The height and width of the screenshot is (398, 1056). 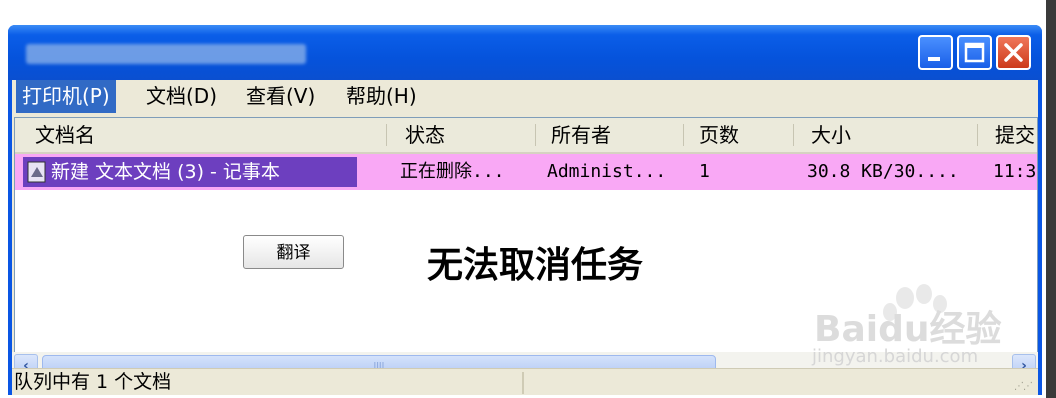 I want to click on menu-bar: 打印机(P) 文档(D) 查看(V) 帮助(H), so click(x=525, y=96).